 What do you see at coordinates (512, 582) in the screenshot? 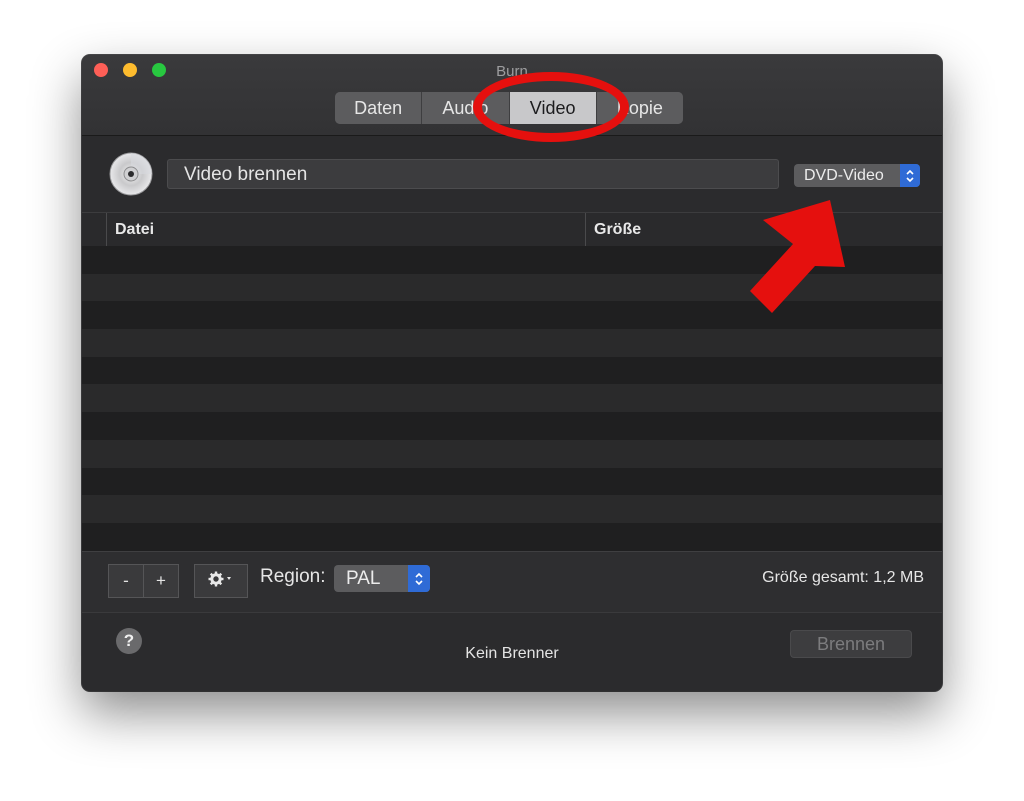
I see `bottom-toolbar: - + Region: PAL Größe gesamt: 1,2 MB` at bounding box center [512, 582].